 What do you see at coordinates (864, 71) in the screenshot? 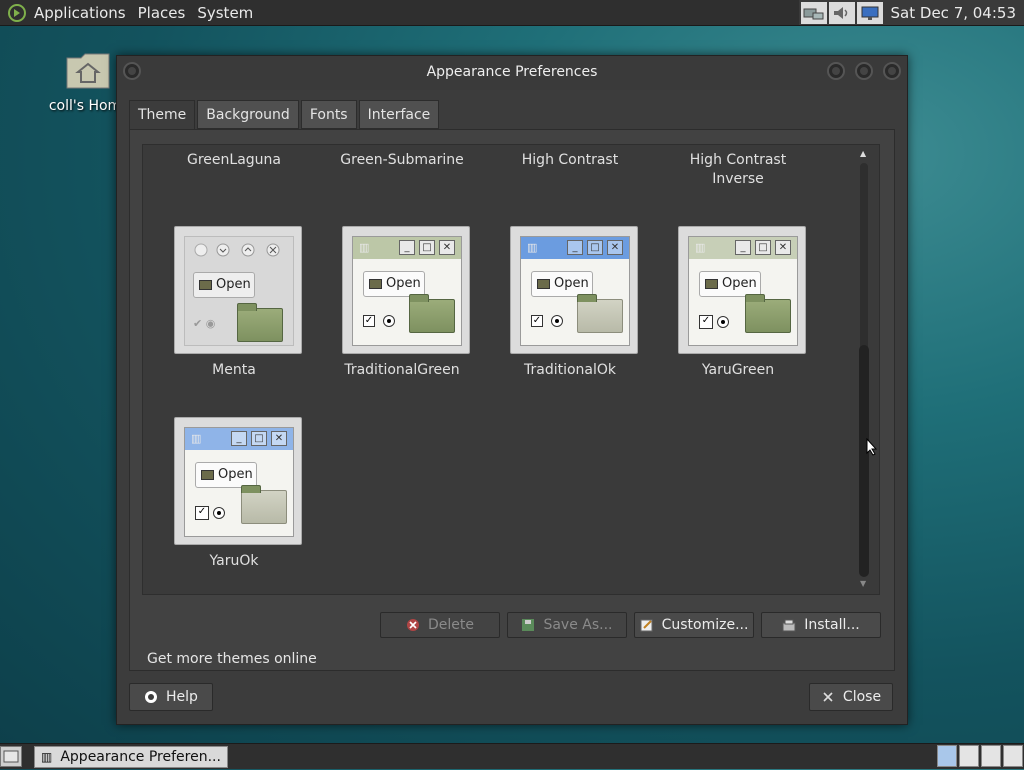
I see `maximize-button` at bounding box center [864, 71].